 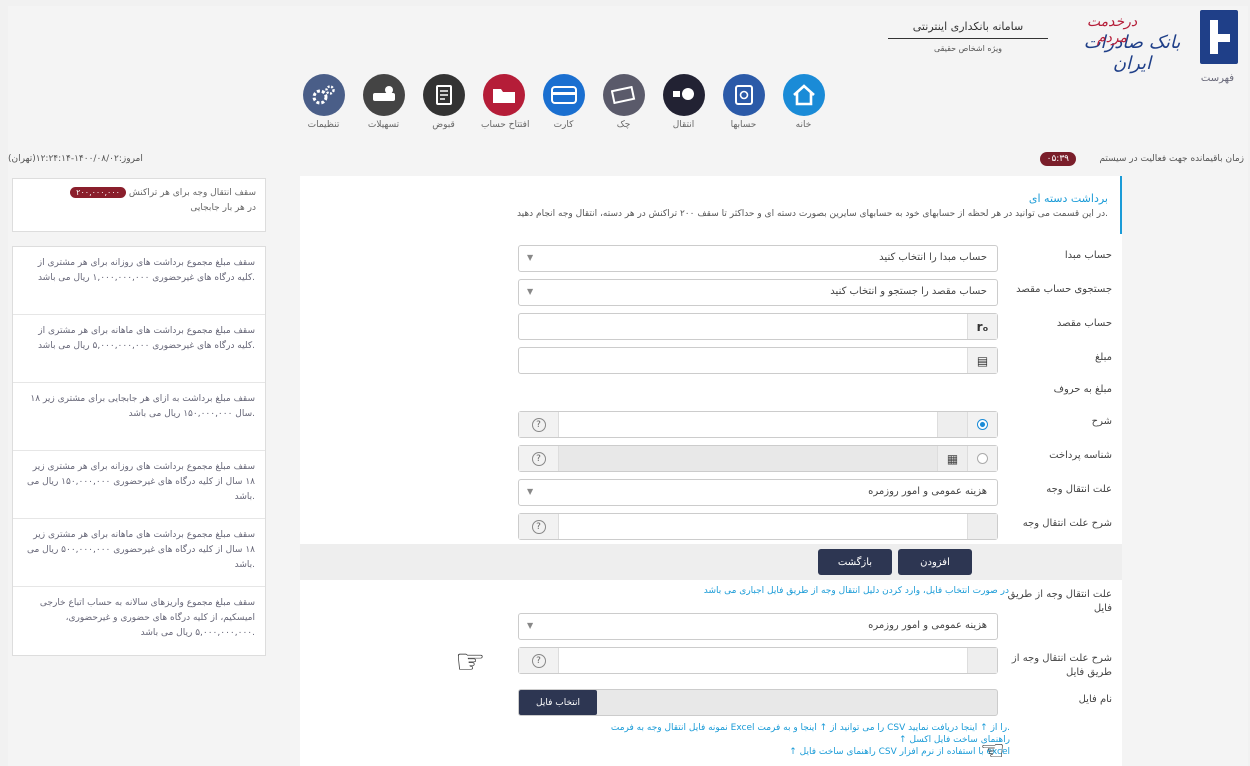 I want to click on nav-settings: تنظیمات, so click(x=323, y=102).